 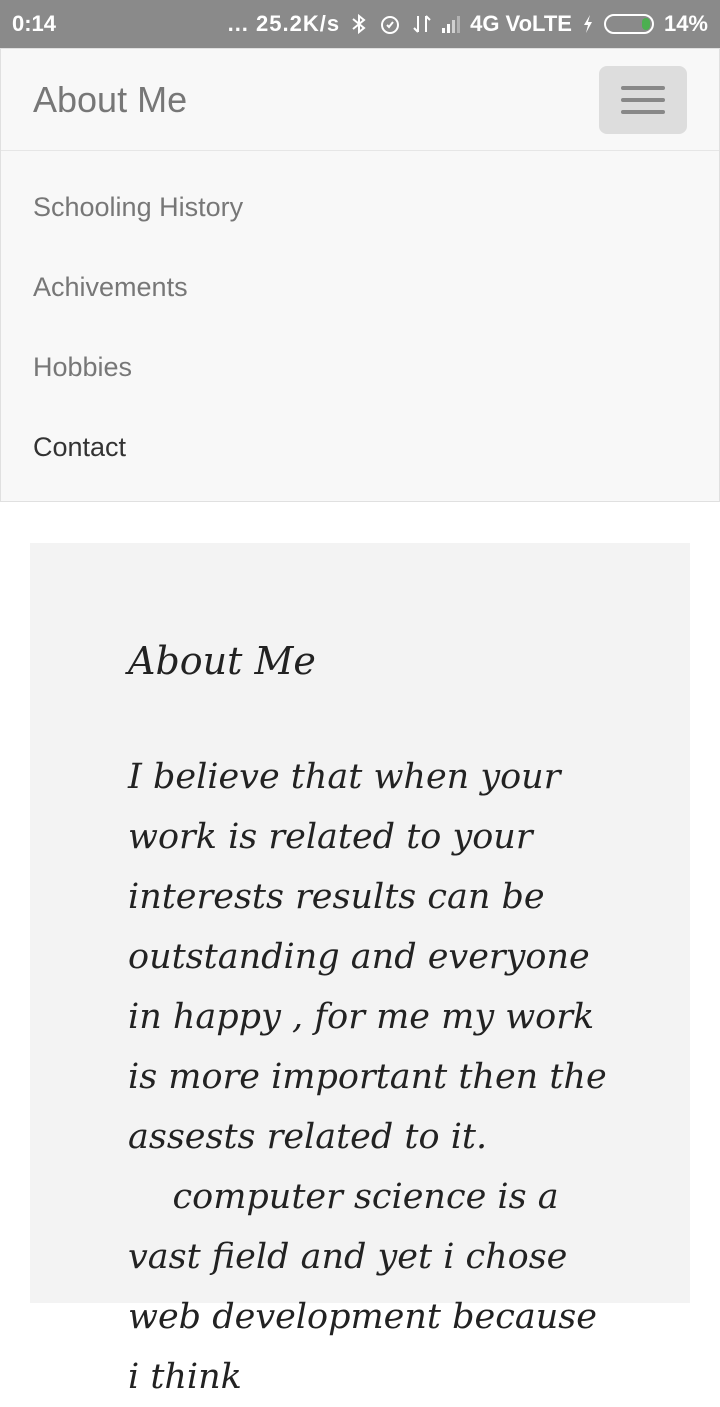 I want to click on alarm-icon, so click(x=390, y=24).